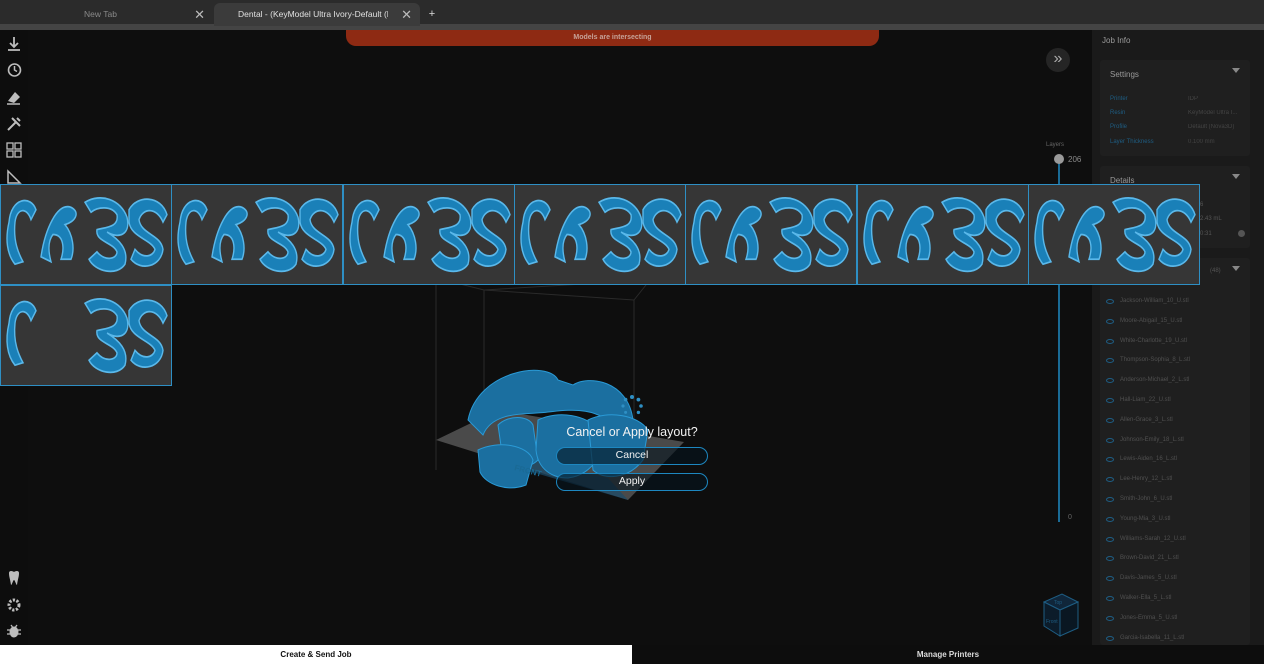  Describe the element at coordinates (316, 654) in the screenshot. I see `create-send-job-button: Create & Send Job` at that location.